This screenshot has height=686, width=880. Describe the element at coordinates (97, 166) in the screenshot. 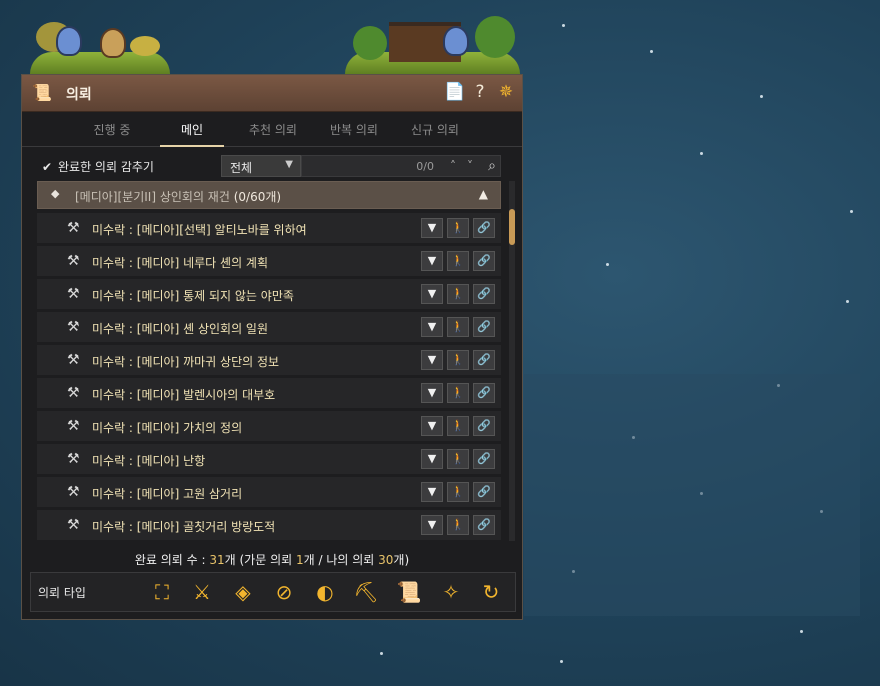

I see `hide-completed-checkbox: ✔ 완료한 의뢰 감추기` at that location.